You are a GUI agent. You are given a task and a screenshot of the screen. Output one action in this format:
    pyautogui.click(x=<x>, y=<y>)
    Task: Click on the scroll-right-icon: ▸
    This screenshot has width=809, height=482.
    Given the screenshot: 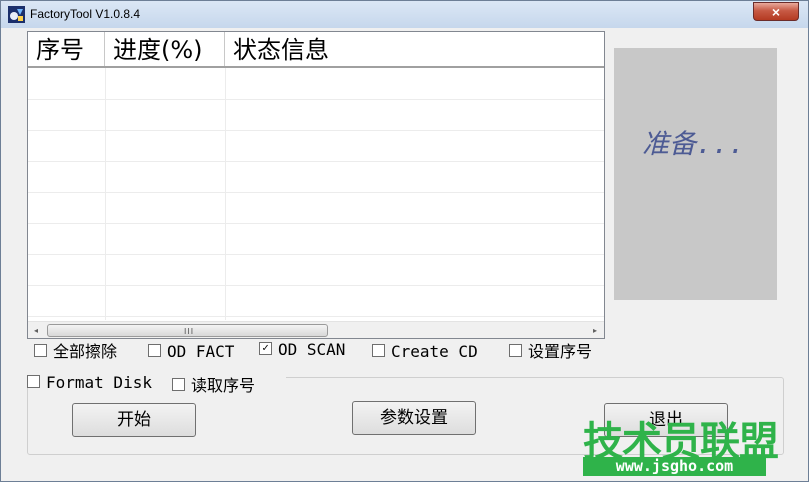 What is the action you would take?
    pyautogui.click(x=595, y=330)
    